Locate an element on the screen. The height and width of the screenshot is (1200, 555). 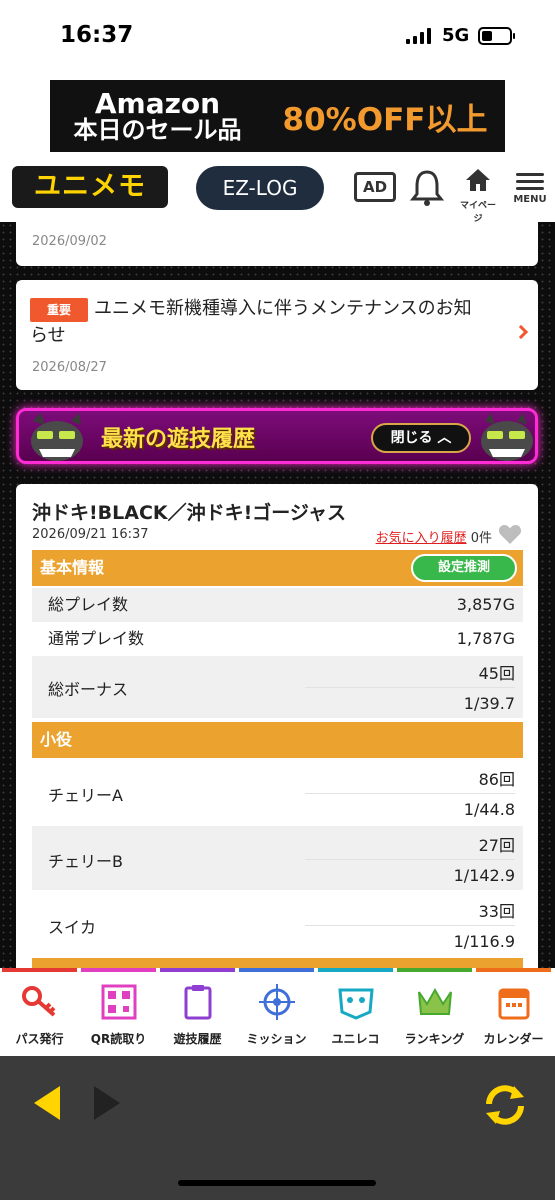
close-history-button: 閉じる ︿ is located at coordinates (421, 438).